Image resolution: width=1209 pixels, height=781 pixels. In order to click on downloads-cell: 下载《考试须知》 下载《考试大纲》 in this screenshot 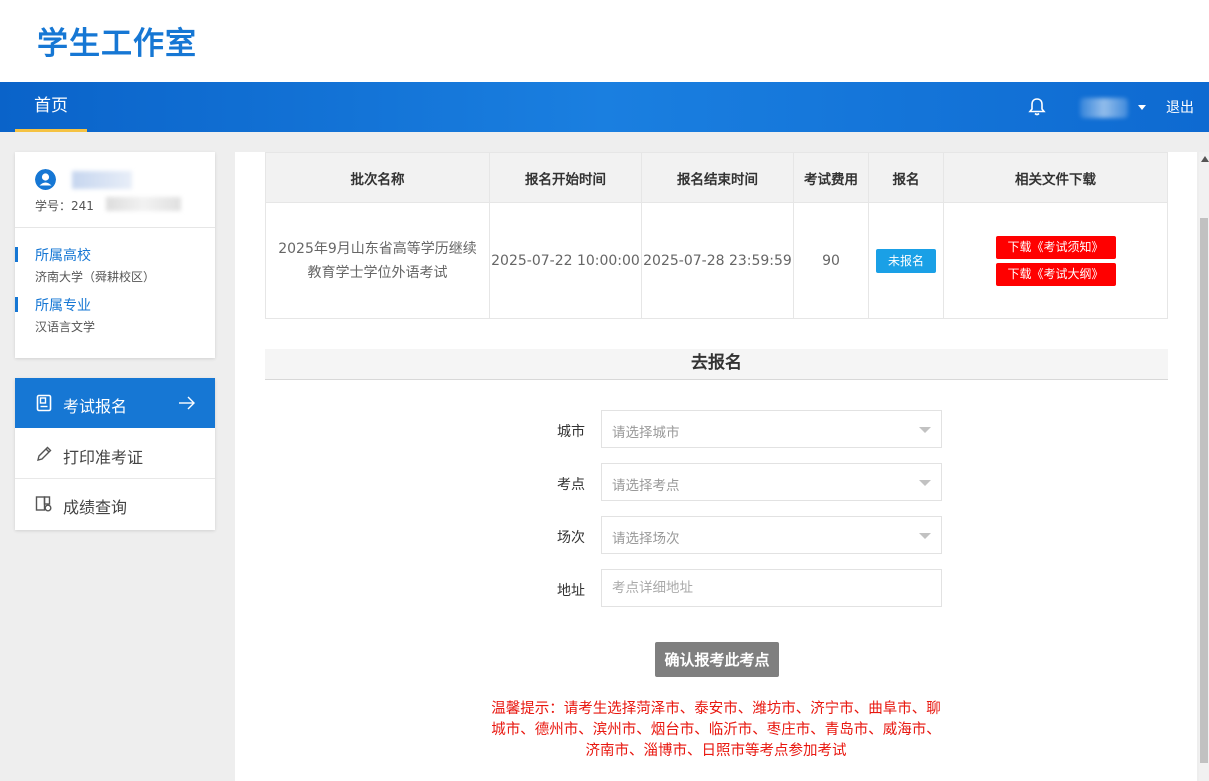, I will do `click(1055, 260)`.